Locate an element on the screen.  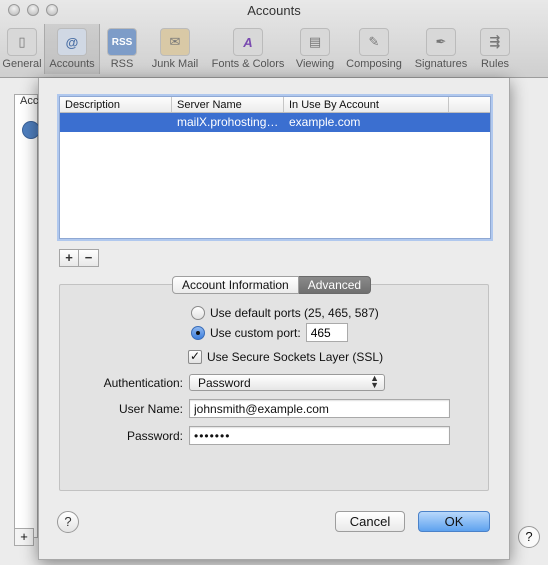
toolbar-fonts-colors: A Fonts & Colors is located at coordinates (248, 49).